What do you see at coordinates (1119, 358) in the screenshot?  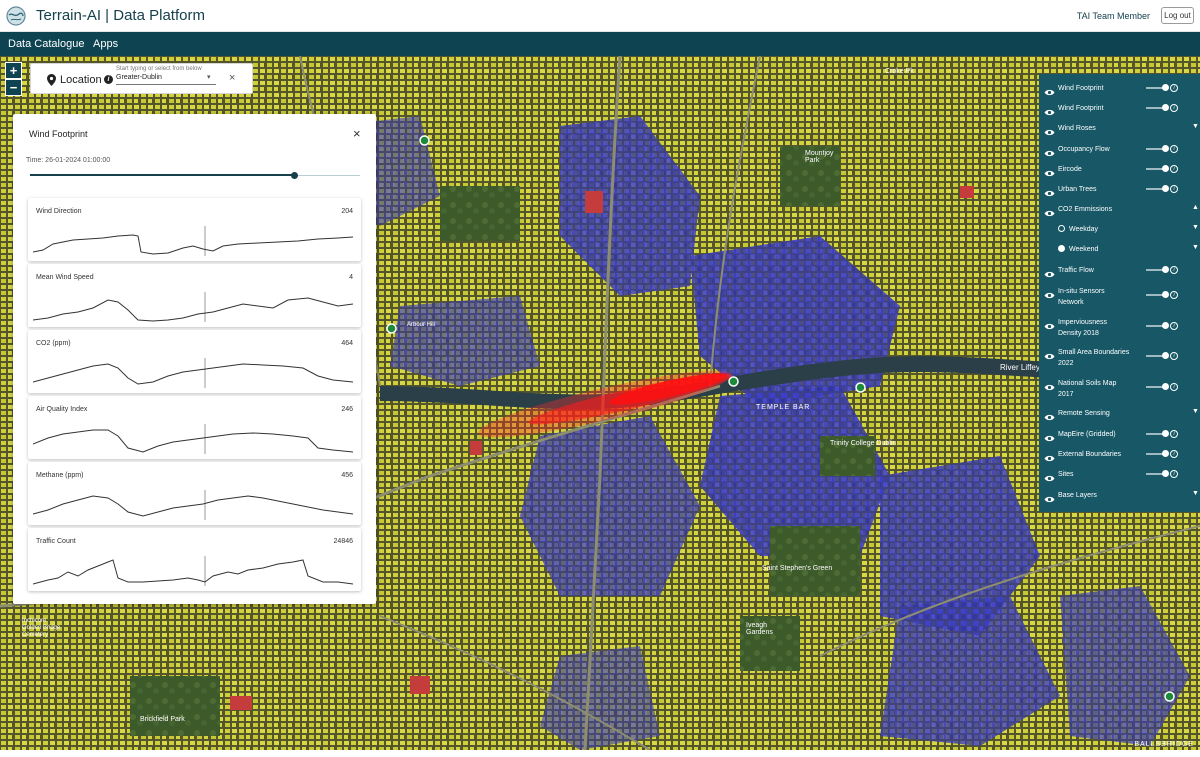 I see `layer-row: Small Area Boundaries 2022 i` at bounding box center [1119, 358].